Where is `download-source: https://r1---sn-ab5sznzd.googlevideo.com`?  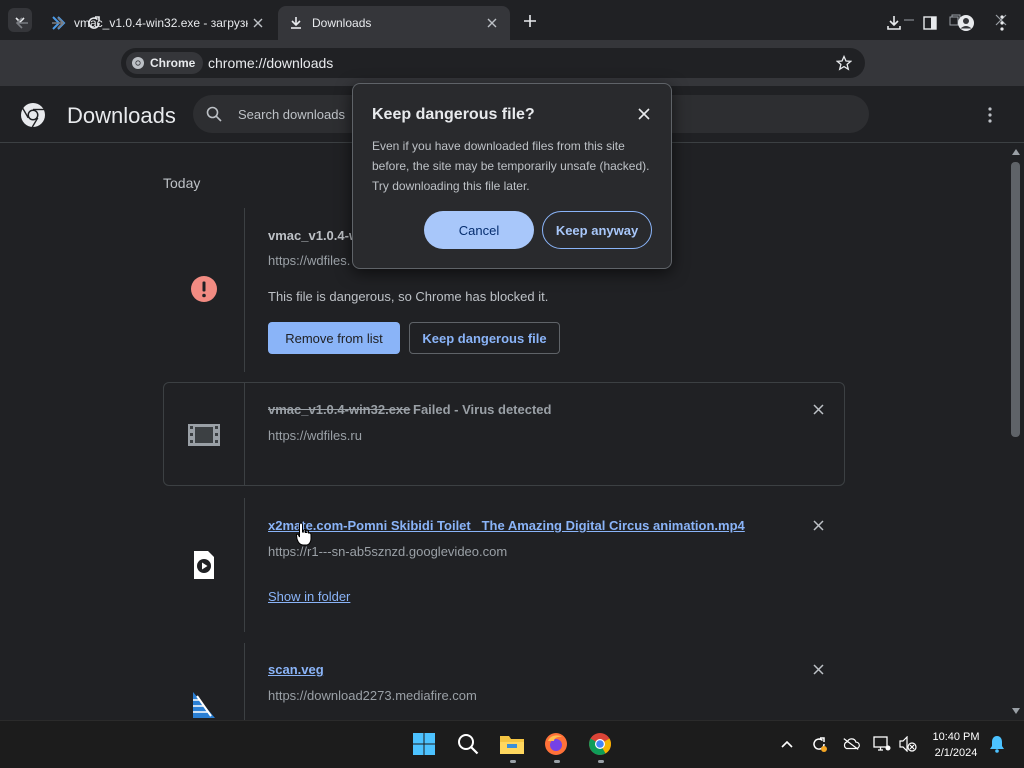
download-source: https://r1---sn-ab5sznzd.googlevideo.com is located at coordinates (388, 551).